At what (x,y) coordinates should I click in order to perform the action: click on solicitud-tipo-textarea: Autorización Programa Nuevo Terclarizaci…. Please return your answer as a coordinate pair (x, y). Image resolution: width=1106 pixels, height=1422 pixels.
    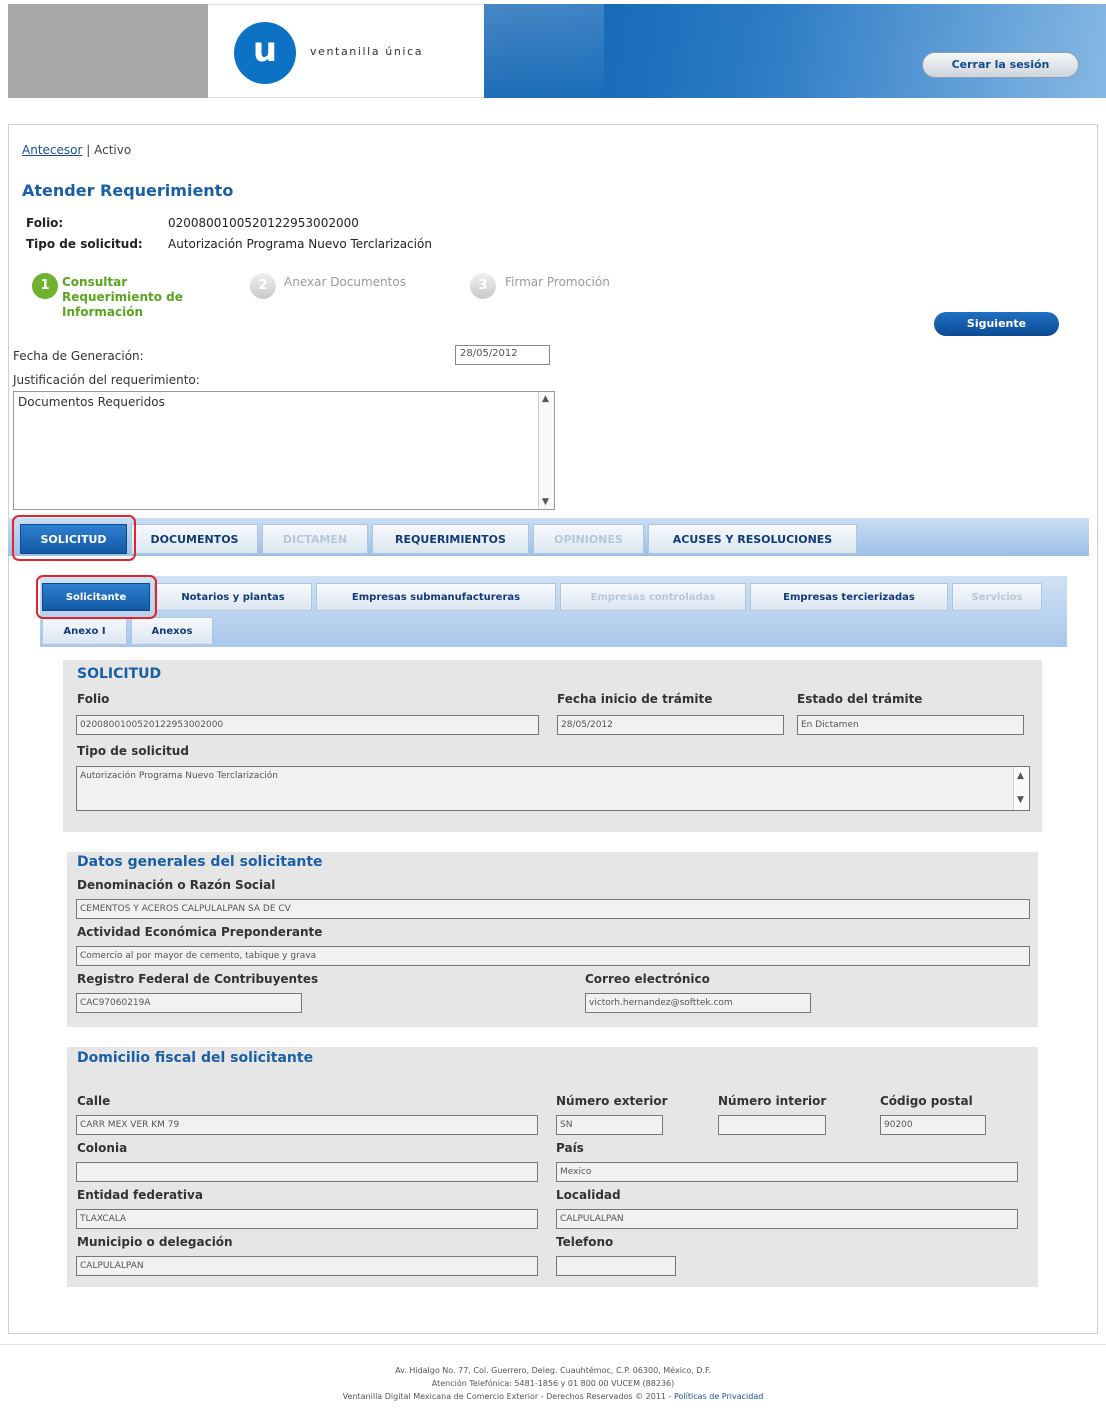
    Looking at the image, I should click on (553, 788).